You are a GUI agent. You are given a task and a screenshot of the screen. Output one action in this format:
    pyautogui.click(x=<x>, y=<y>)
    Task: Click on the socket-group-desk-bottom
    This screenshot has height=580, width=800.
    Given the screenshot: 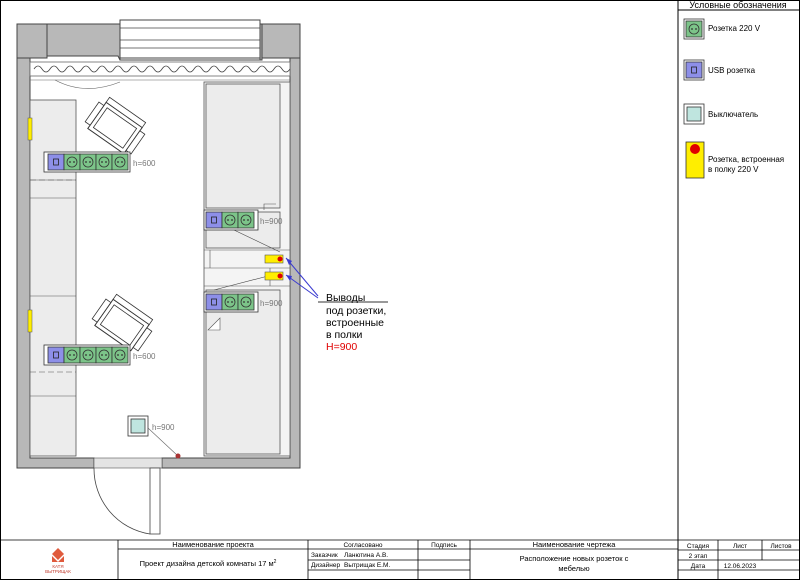 What is the action you would take?
    pyautogui.click(x=87, y=355)
    